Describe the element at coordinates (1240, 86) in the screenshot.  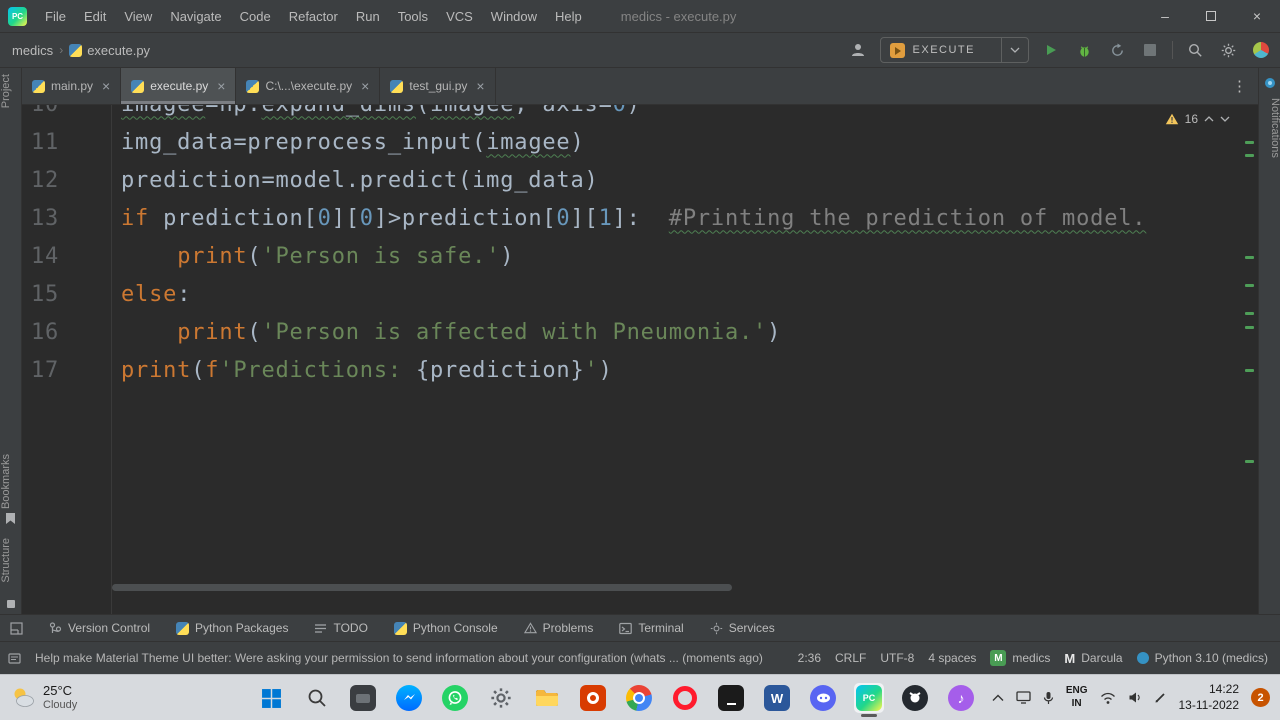
I see `tab-options-icon: ⋮` at that location.